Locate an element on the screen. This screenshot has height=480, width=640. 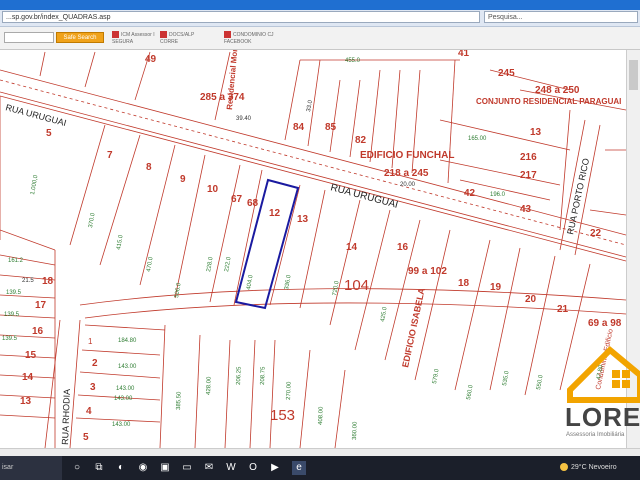
lot-number: 84 is located at coordinates (299, 127).